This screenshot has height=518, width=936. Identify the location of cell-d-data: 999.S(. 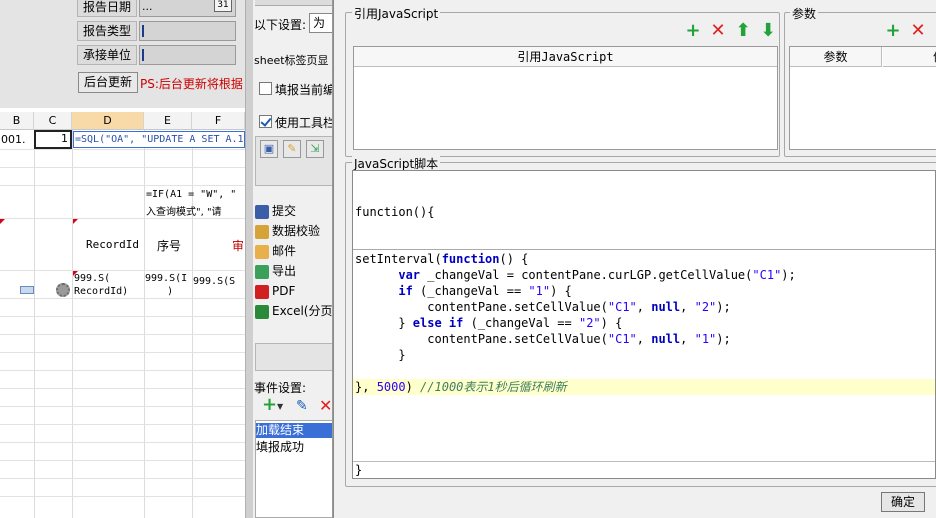
(92, 278).